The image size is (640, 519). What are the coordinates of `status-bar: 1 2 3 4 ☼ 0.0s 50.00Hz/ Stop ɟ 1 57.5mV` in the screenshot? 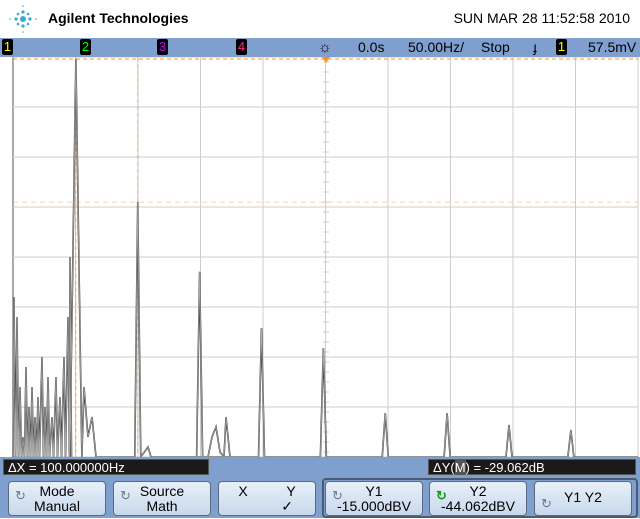 It's located at (320, 47).